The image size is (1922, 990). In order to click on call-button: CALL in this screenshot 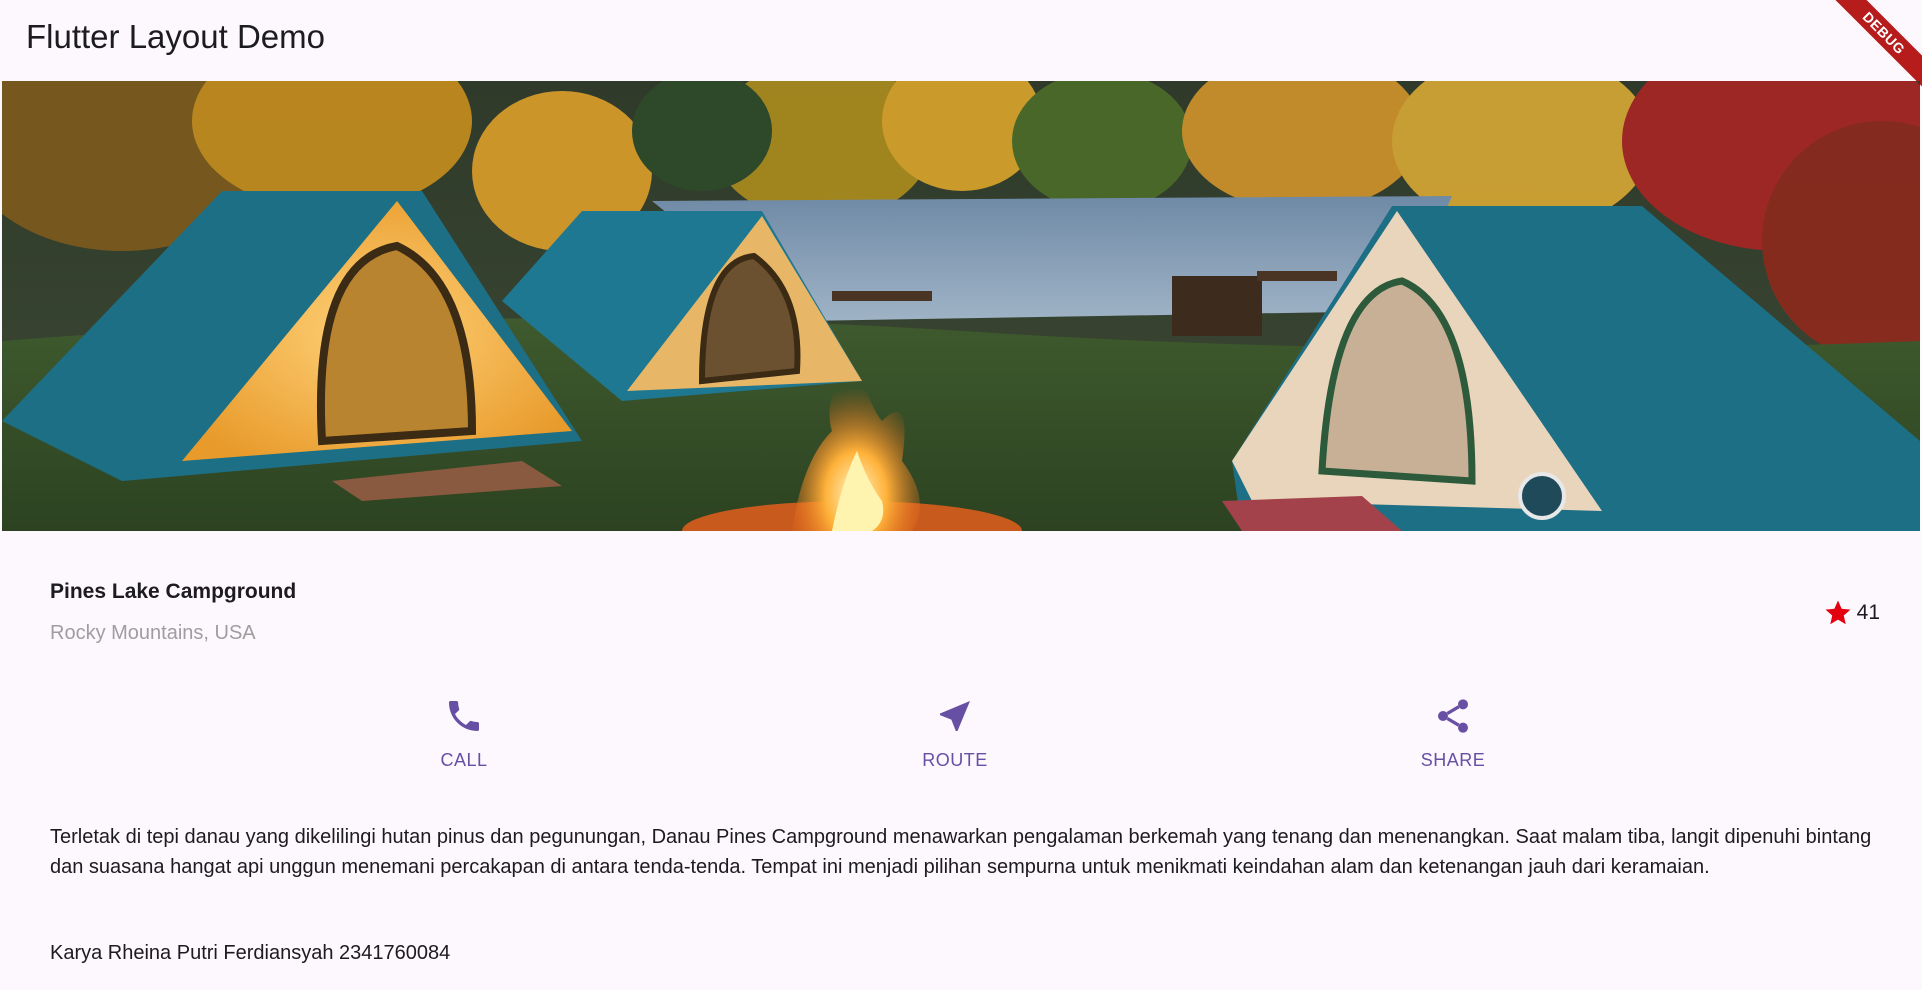, I will do `click(464, 733)`.